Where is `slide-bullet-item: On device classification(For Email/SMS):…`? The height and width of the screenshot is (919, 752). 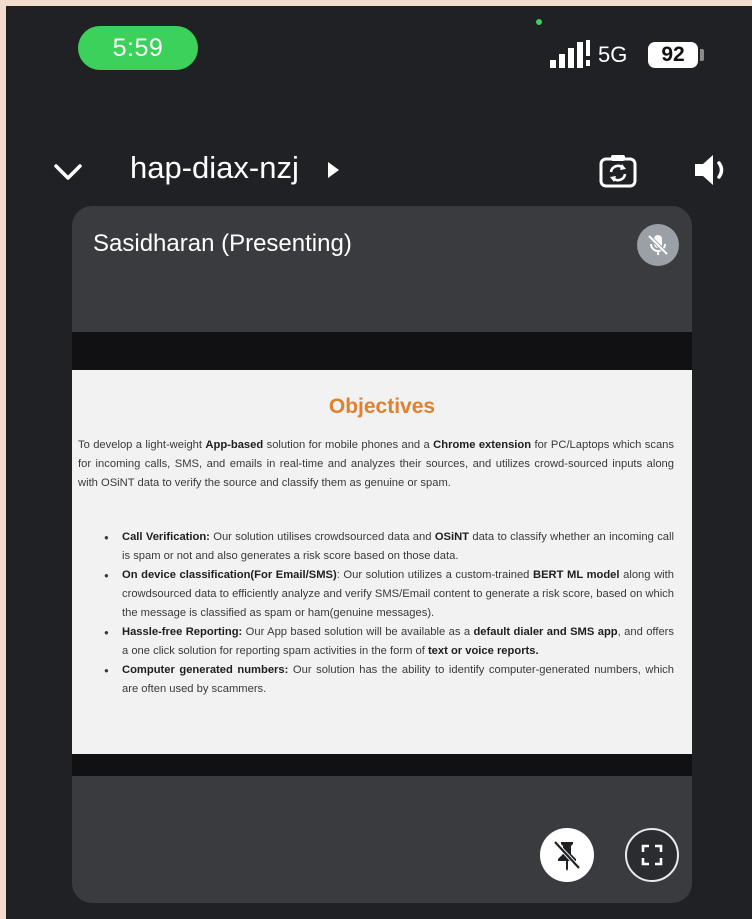
slide-bullet-item: On device classification(For Email/SMS):… is located at coordinates (376, 594).